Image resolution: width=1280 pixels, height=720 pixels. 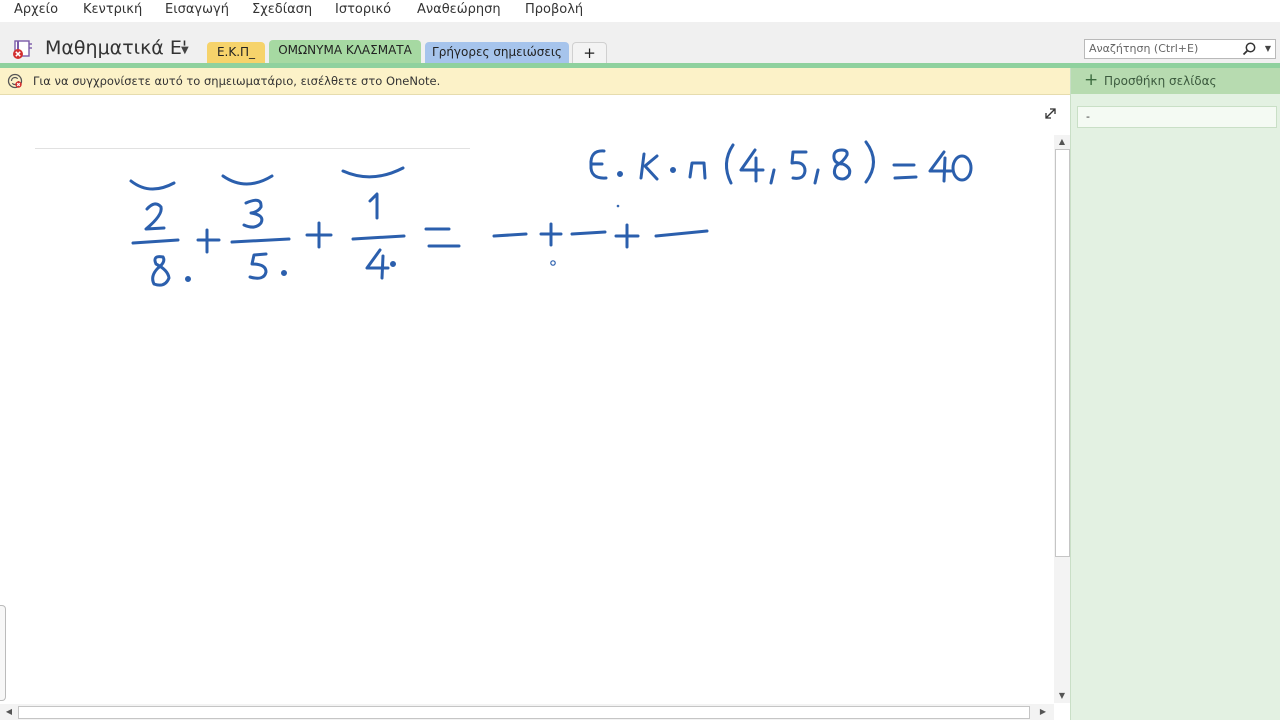 What do you see at coordinates (1144, 48) in the screenshot?
I see `search-placeholder: Αναζήτηση (Ctrl+E)` at bounding box center [1144, 48].